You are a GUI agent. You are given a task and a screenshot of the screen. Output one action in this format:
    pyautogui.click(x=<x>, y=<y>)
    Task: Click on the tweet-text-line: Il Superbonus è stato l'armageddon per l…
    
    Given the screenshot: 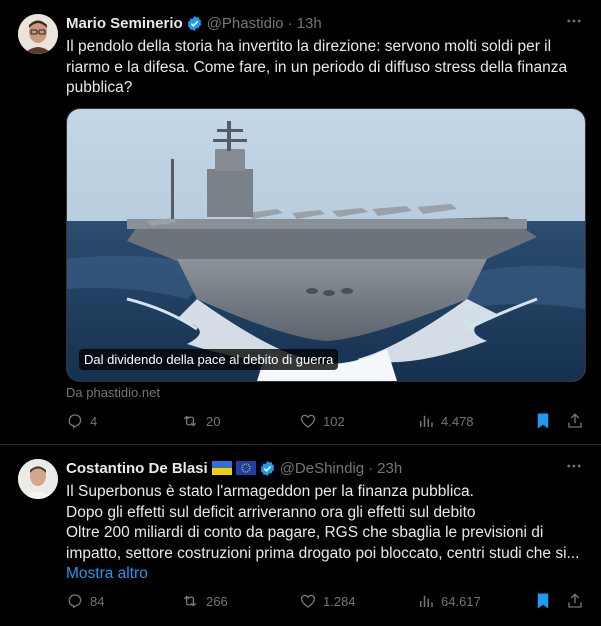 What is the action you would take?
    pyautogui.click(x=270, y=491)
    